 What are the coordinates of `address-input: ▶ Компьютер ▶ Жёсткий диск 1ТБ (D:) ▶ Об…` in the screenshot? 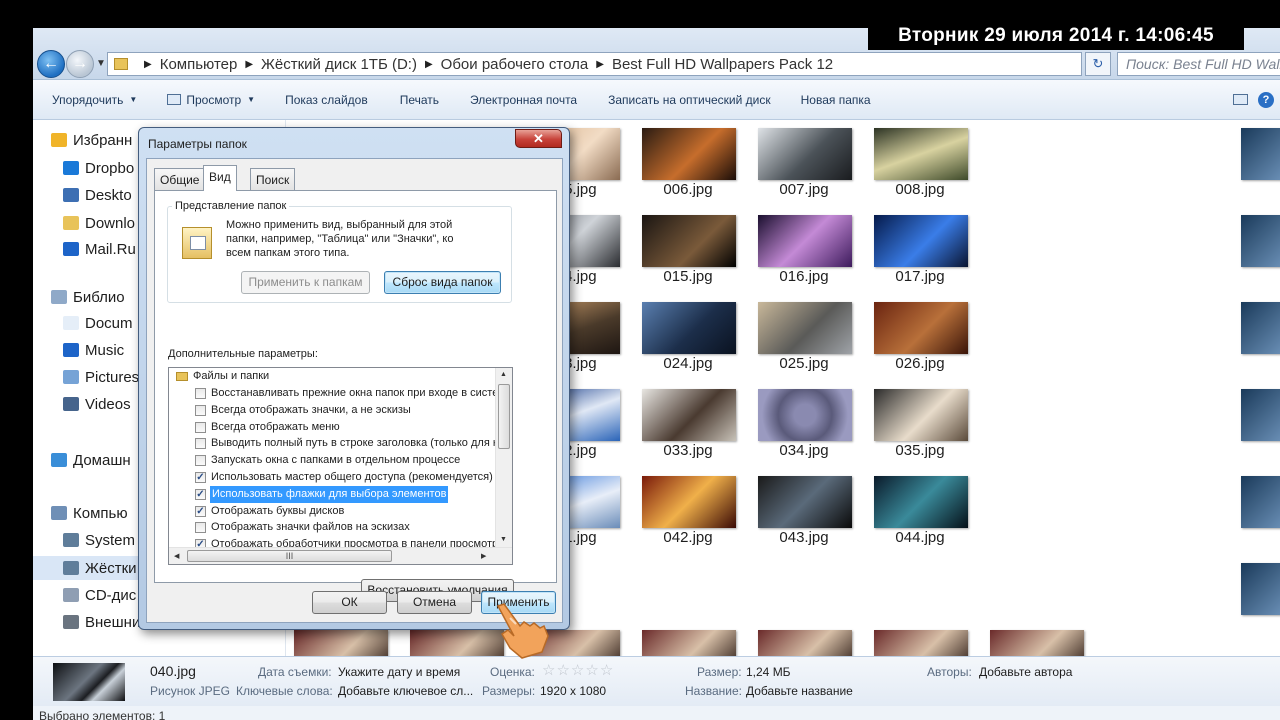 It's located at (607, 64).